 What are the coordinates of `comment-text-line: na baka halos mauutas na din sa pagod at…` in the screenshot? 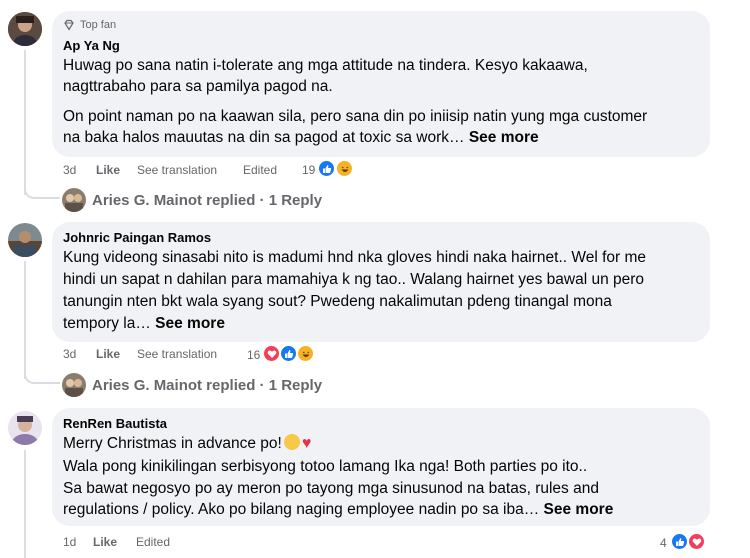 It's located at (301, 137).